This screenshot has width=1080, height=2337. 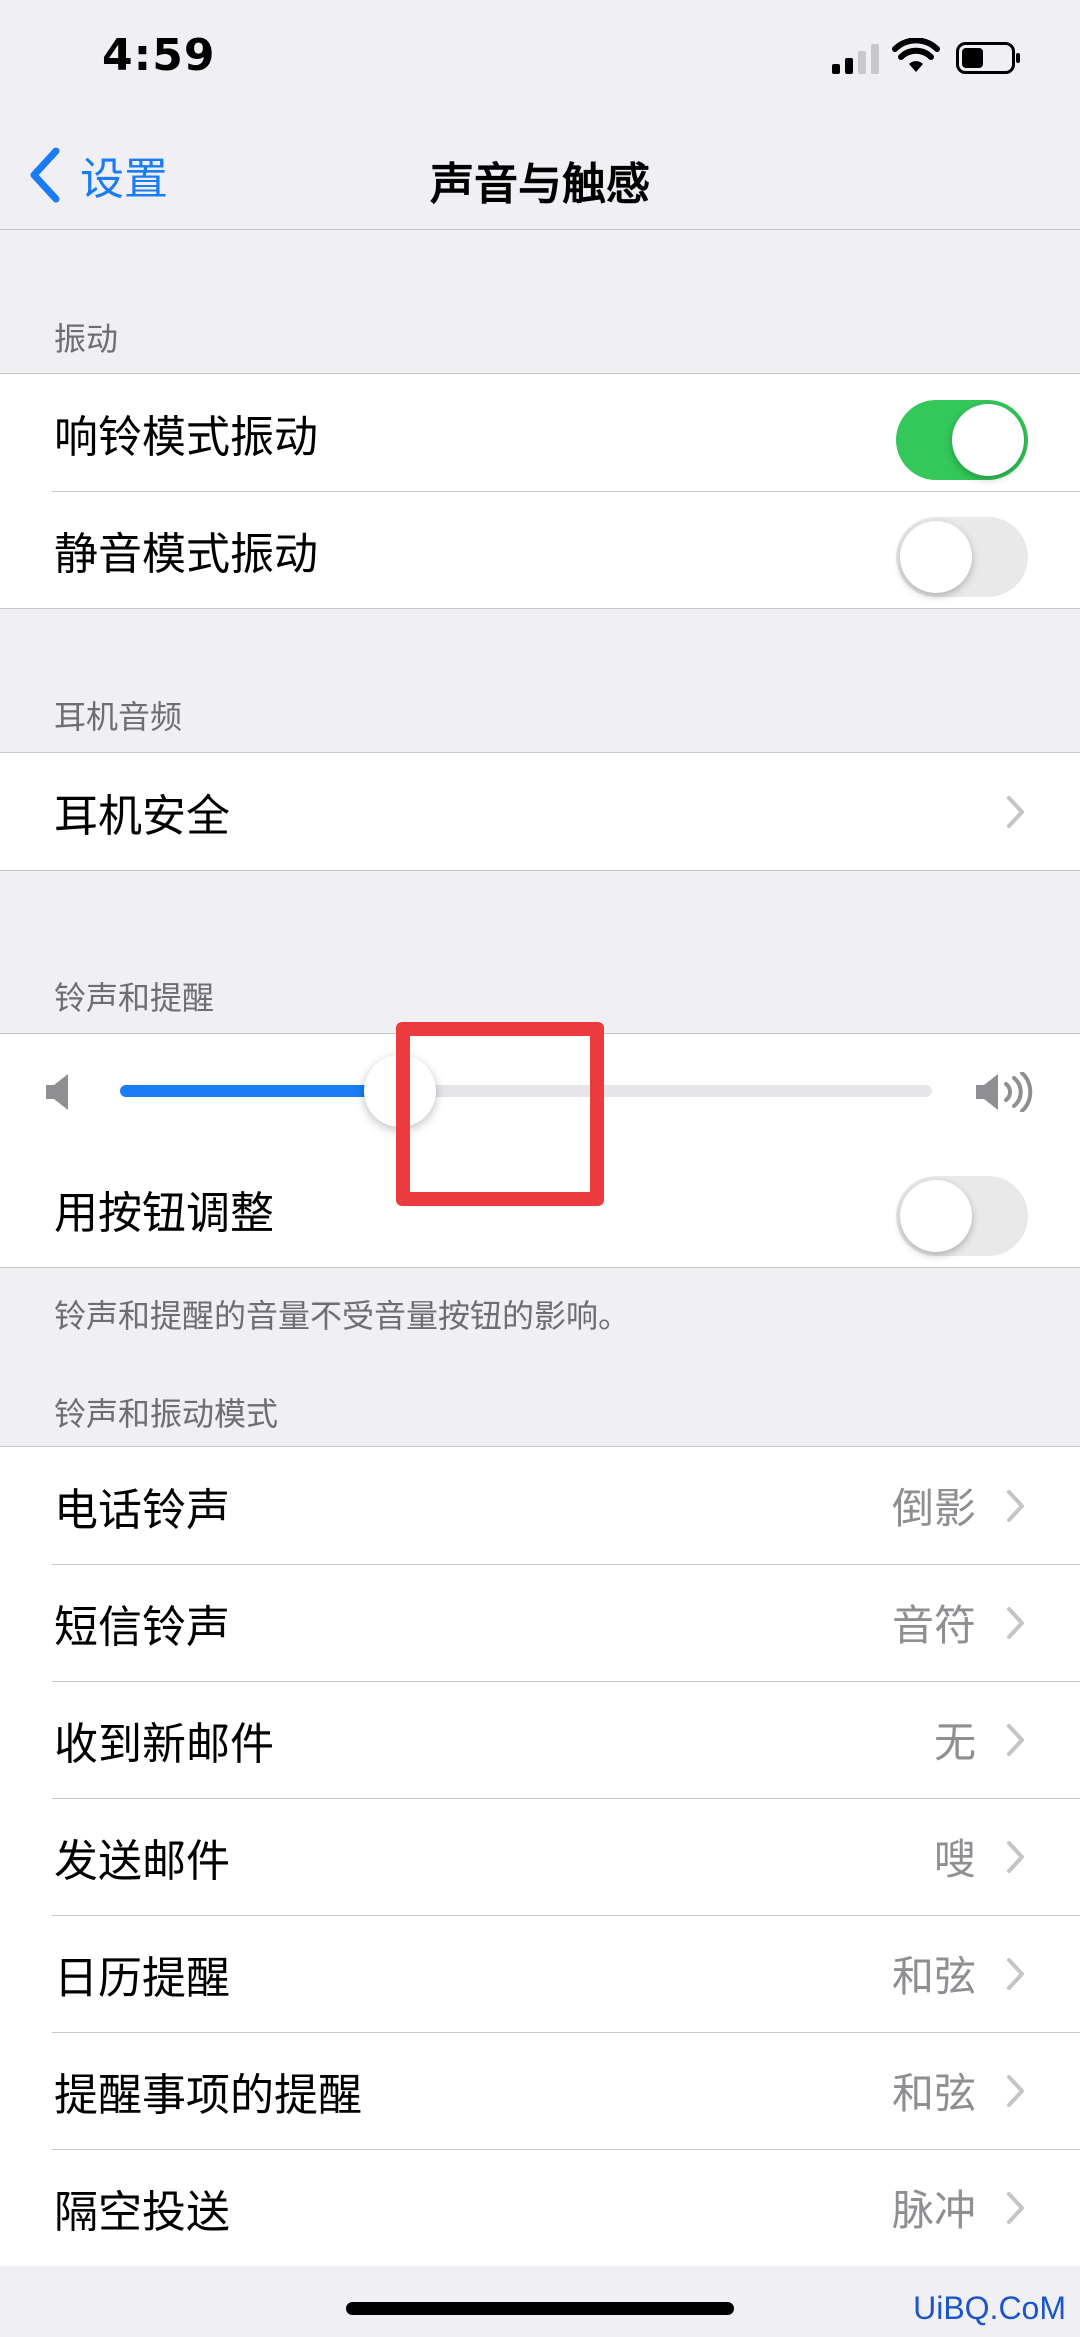 What do you see at coordinates (1004, 1092) in the screenshot?
I see `volume-high-icon` at bounding box center [1004, 1092].